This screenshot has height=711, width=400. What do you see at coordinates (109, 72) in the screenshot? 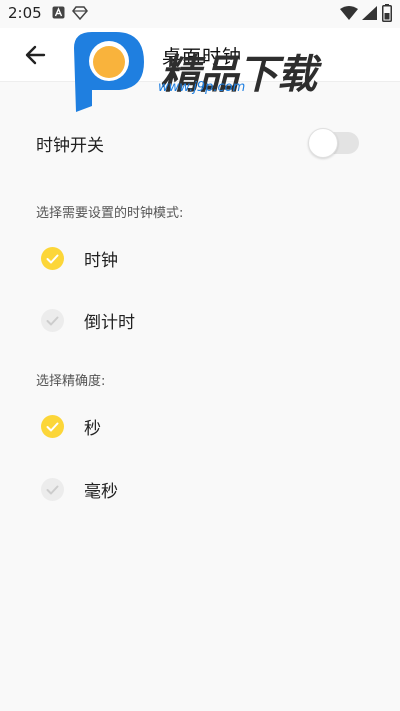
I see `watermark-logo-icon` at bounding box center [109, 72].